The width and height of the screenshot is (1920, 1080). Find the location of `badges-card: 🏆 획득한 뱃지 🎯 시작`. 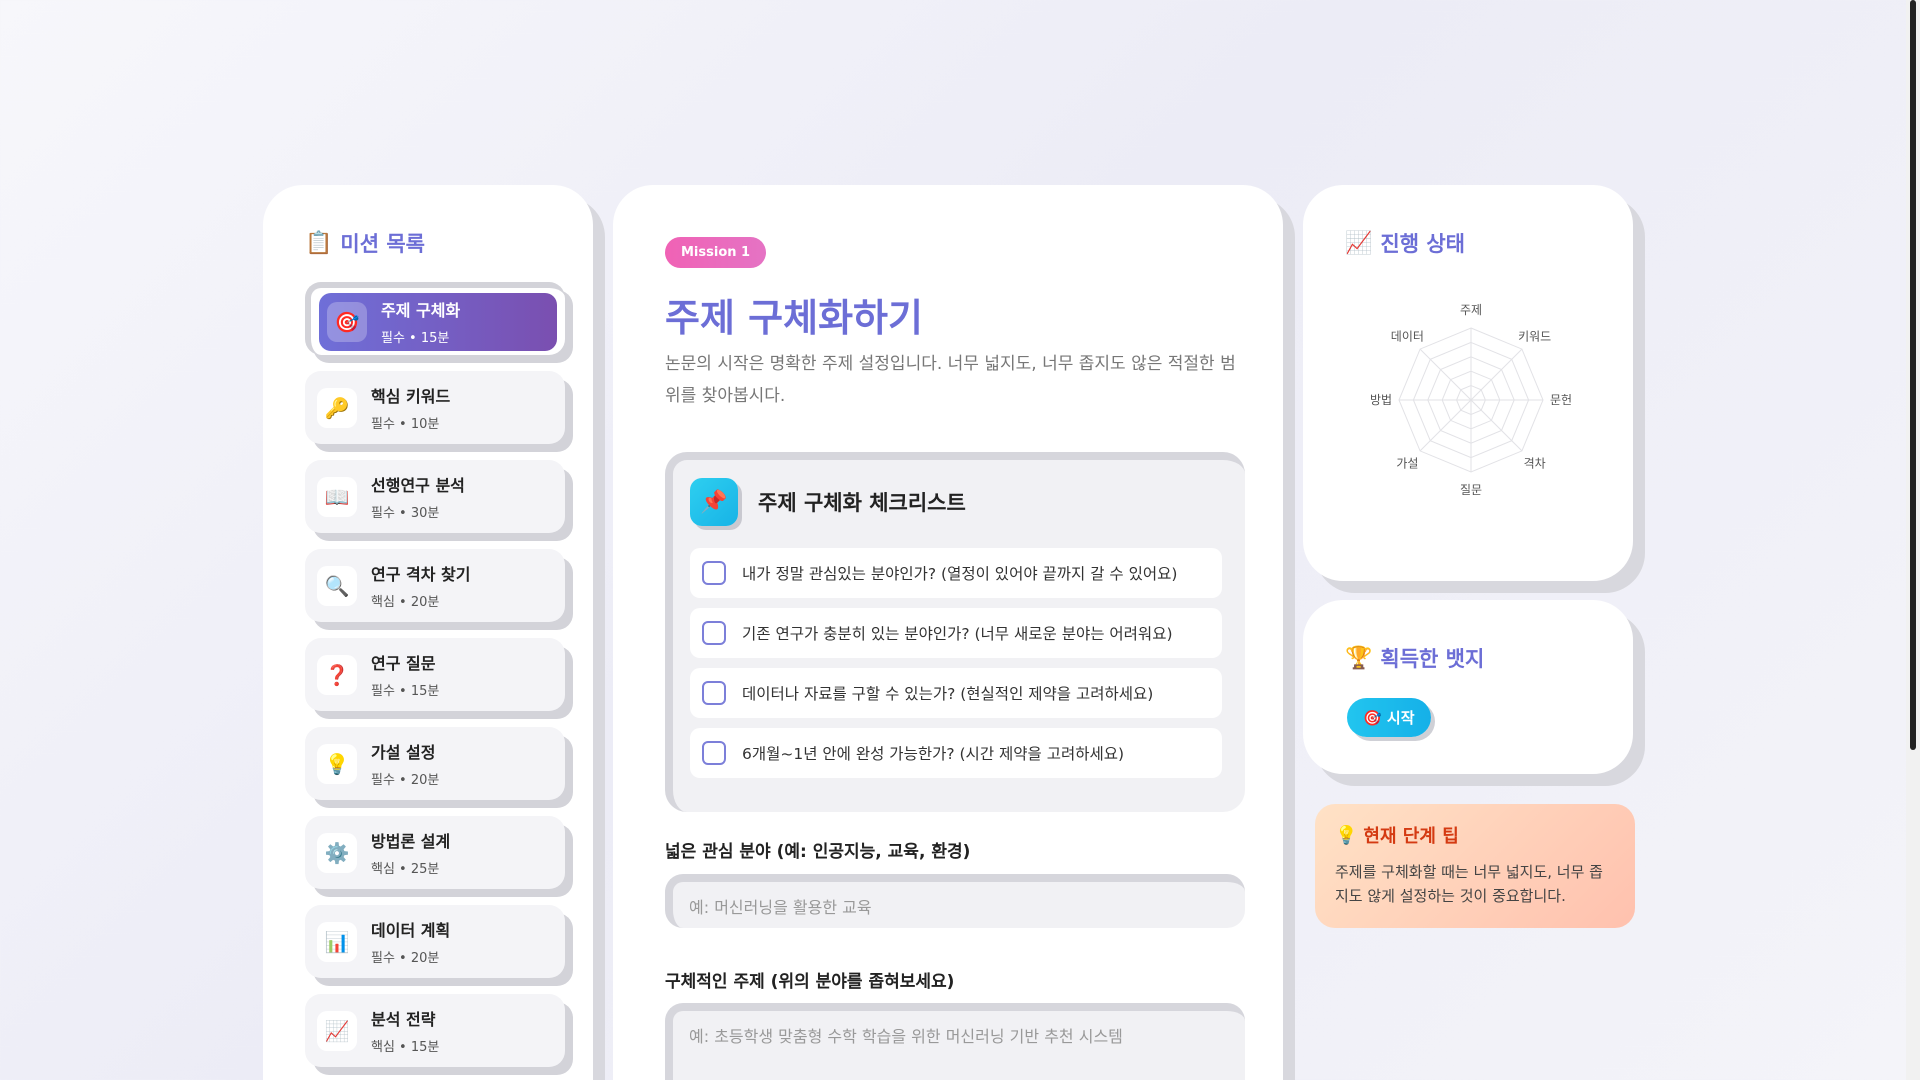

badges-card: 🏆 획득한 뱃지 🎯 시작 is located at coordinates (1468, 687).